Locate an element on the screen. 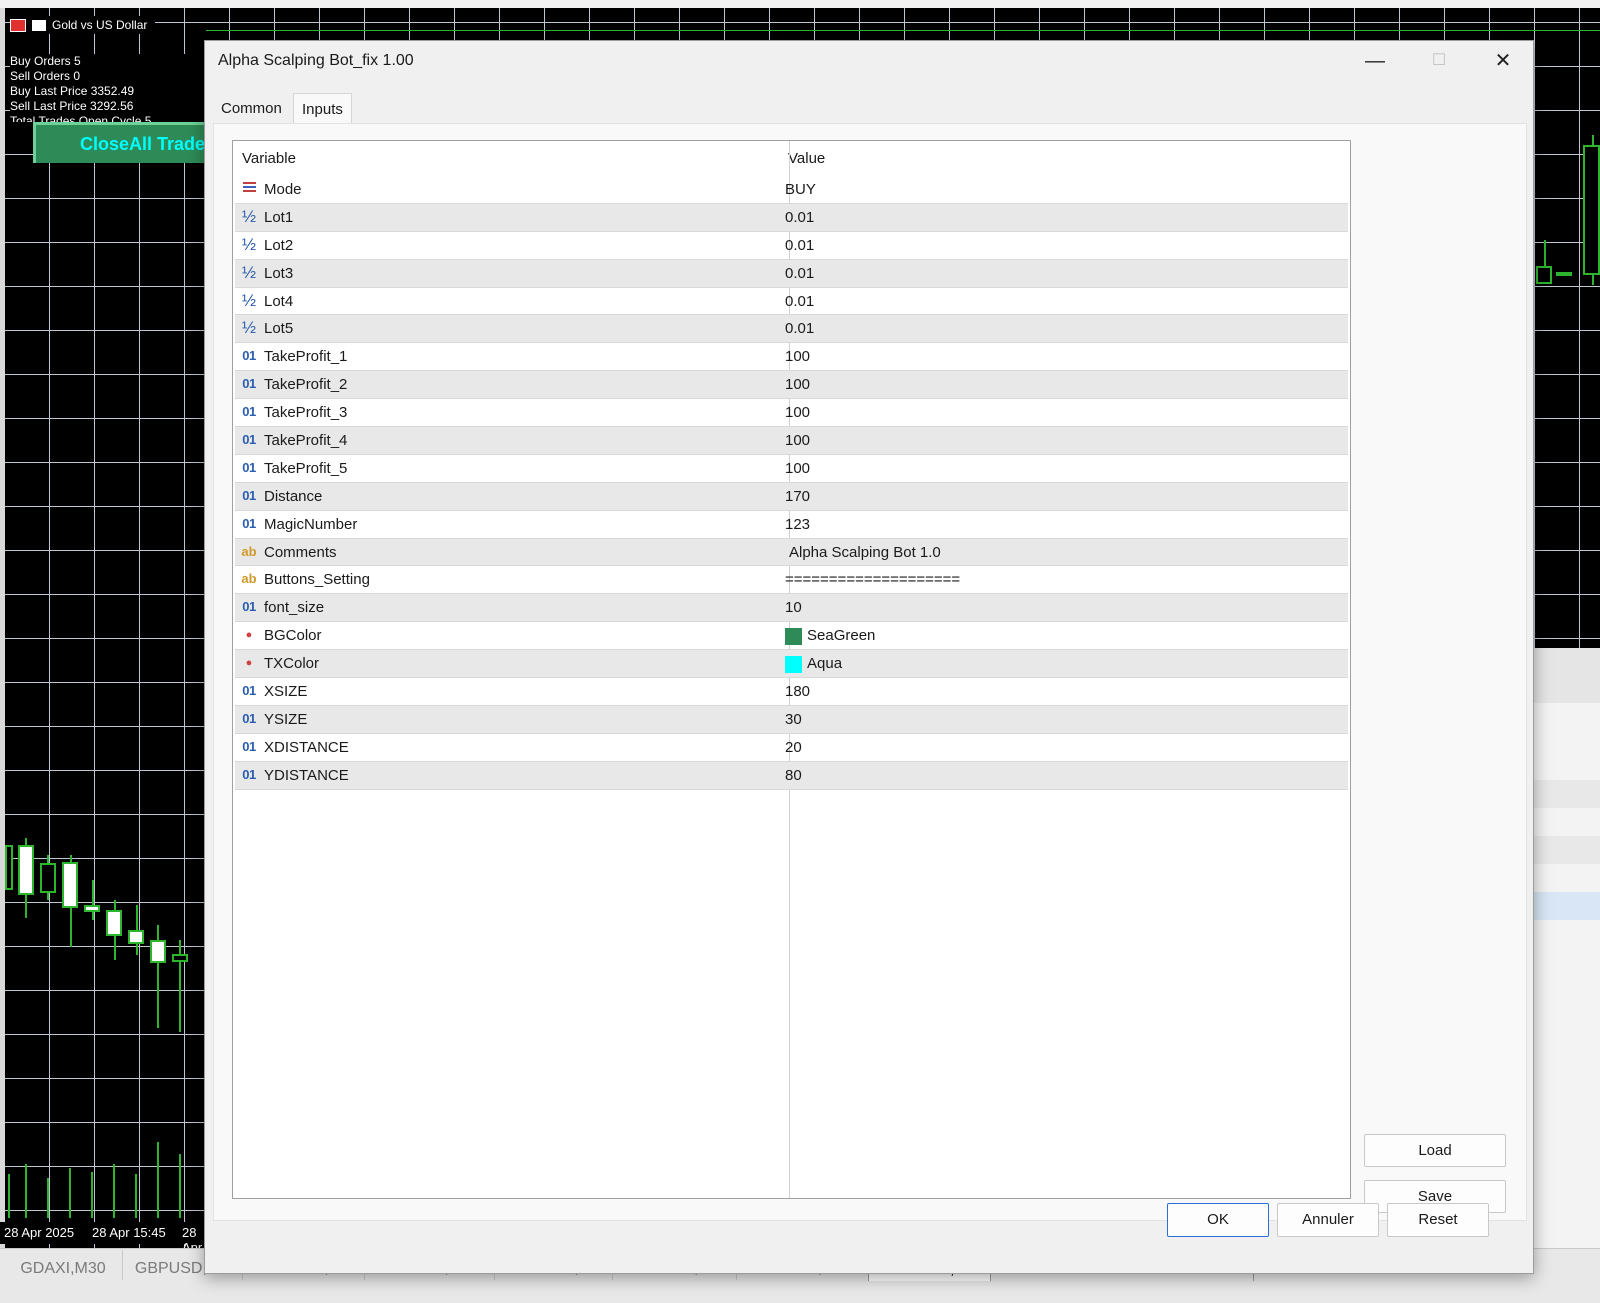 This screenshot has width=1600, height=1303. sell-orders-text: Sell Orders 0 is located at coordinates (45, 76).